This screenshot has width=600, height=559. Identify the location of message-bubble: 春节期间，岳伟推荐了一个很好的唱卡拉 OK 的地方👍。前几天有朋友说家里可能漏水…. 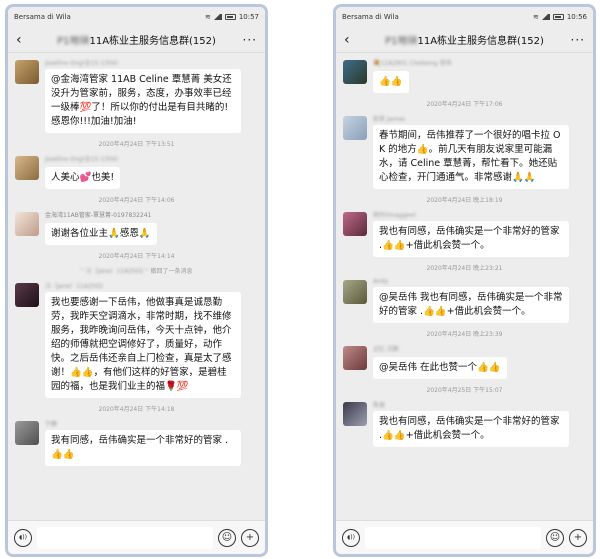
(471, 157).